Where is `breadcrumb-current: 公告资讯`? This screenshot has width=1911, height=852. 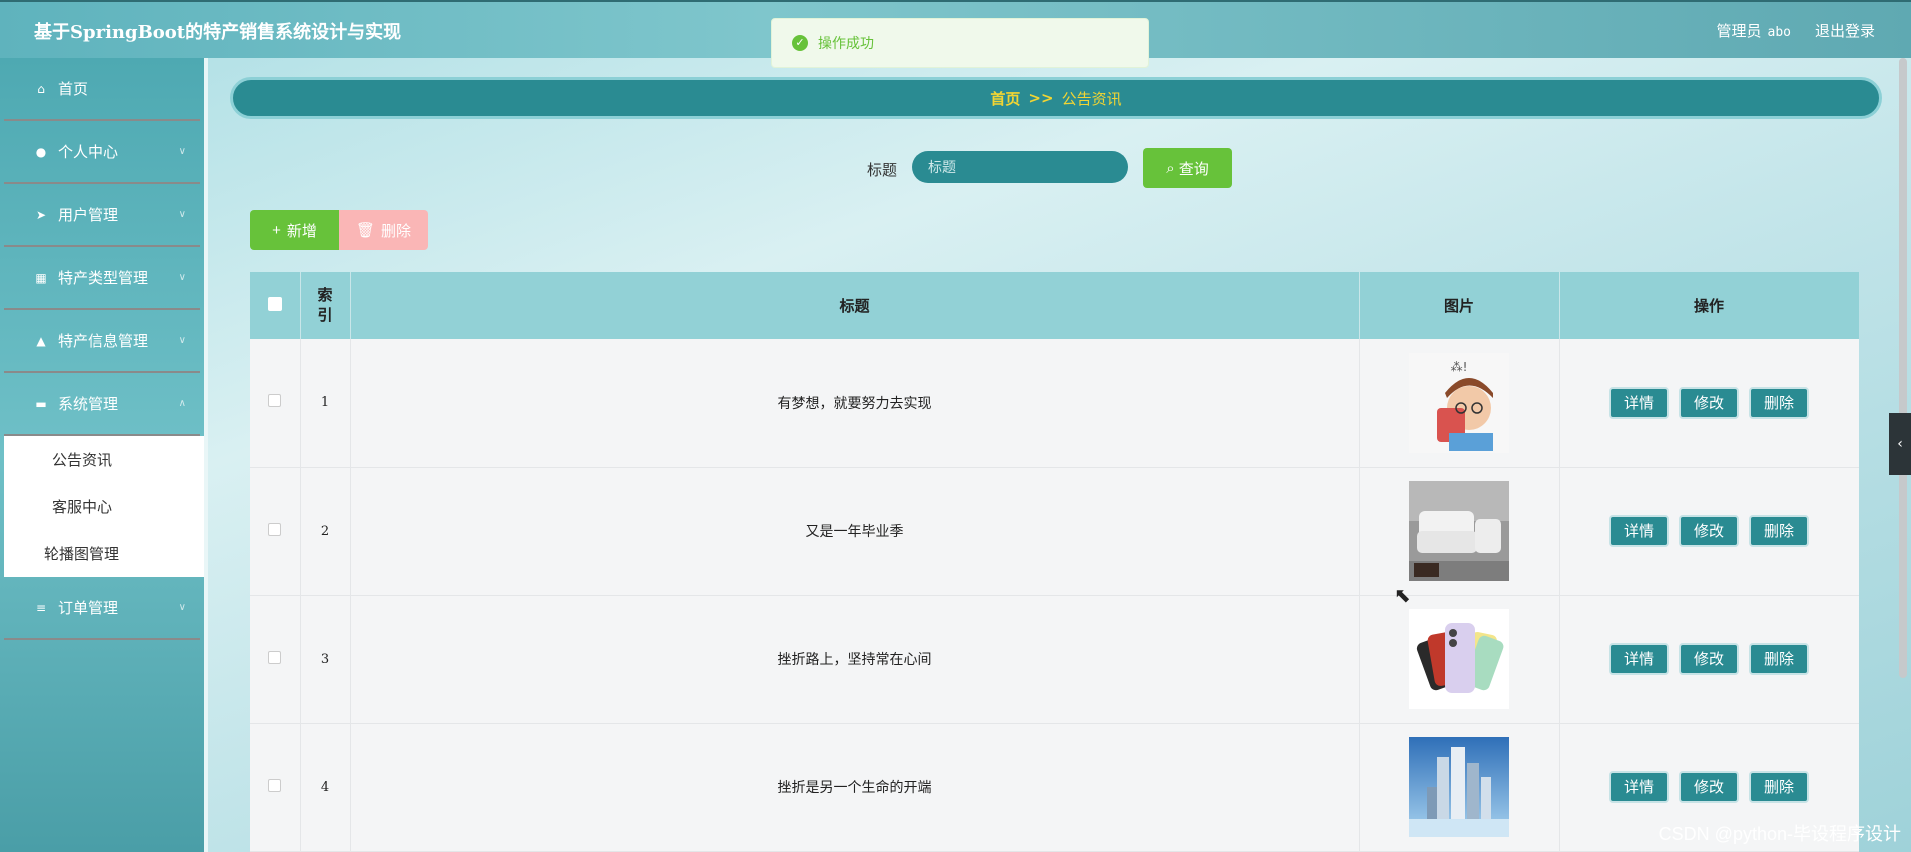
breadcrumb-current: 公告资讯 is located at coordinates (1091, 98).